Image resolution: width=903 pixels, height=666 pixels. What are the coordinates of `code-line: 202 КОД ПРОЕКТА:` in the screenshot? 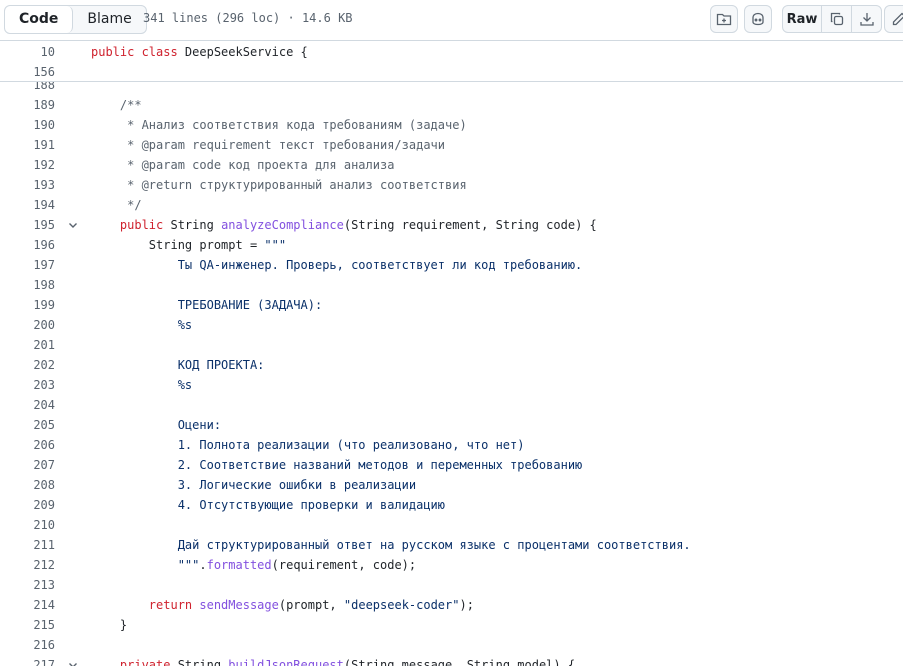 It's located at (451, 365).